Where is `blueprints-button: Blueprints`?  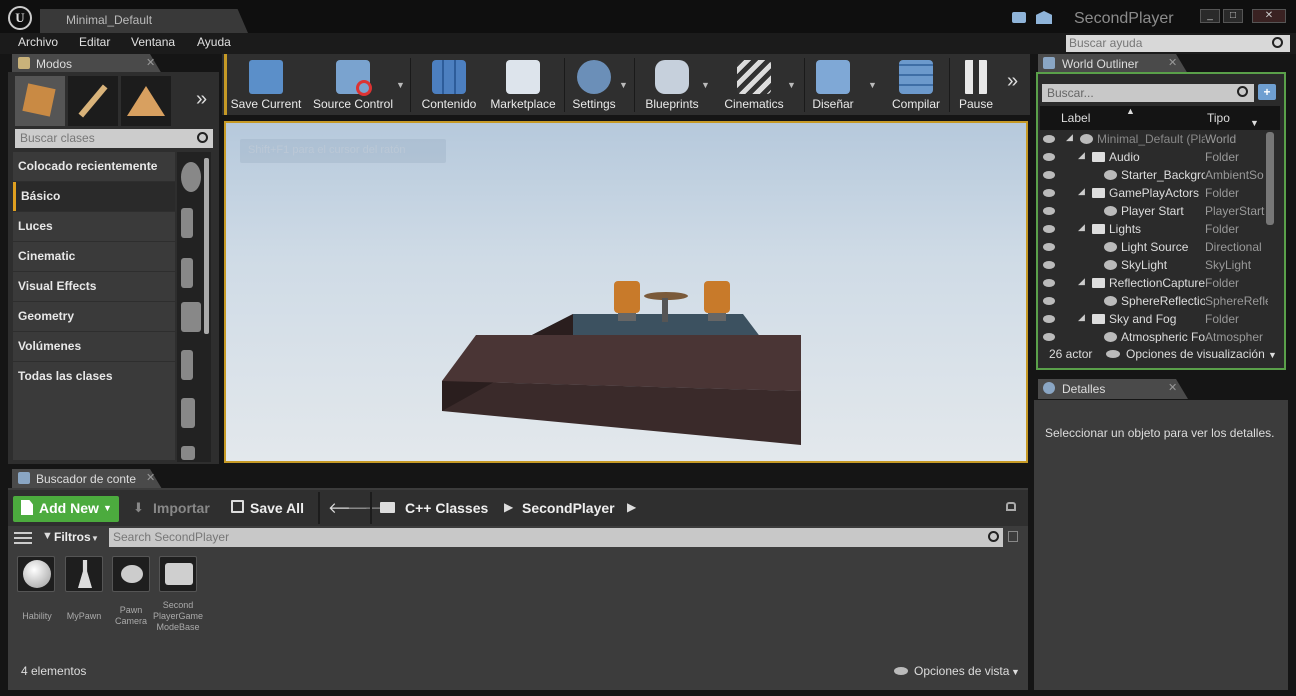
blueprints-button: Blueprints is located at coordinates (672, 85).